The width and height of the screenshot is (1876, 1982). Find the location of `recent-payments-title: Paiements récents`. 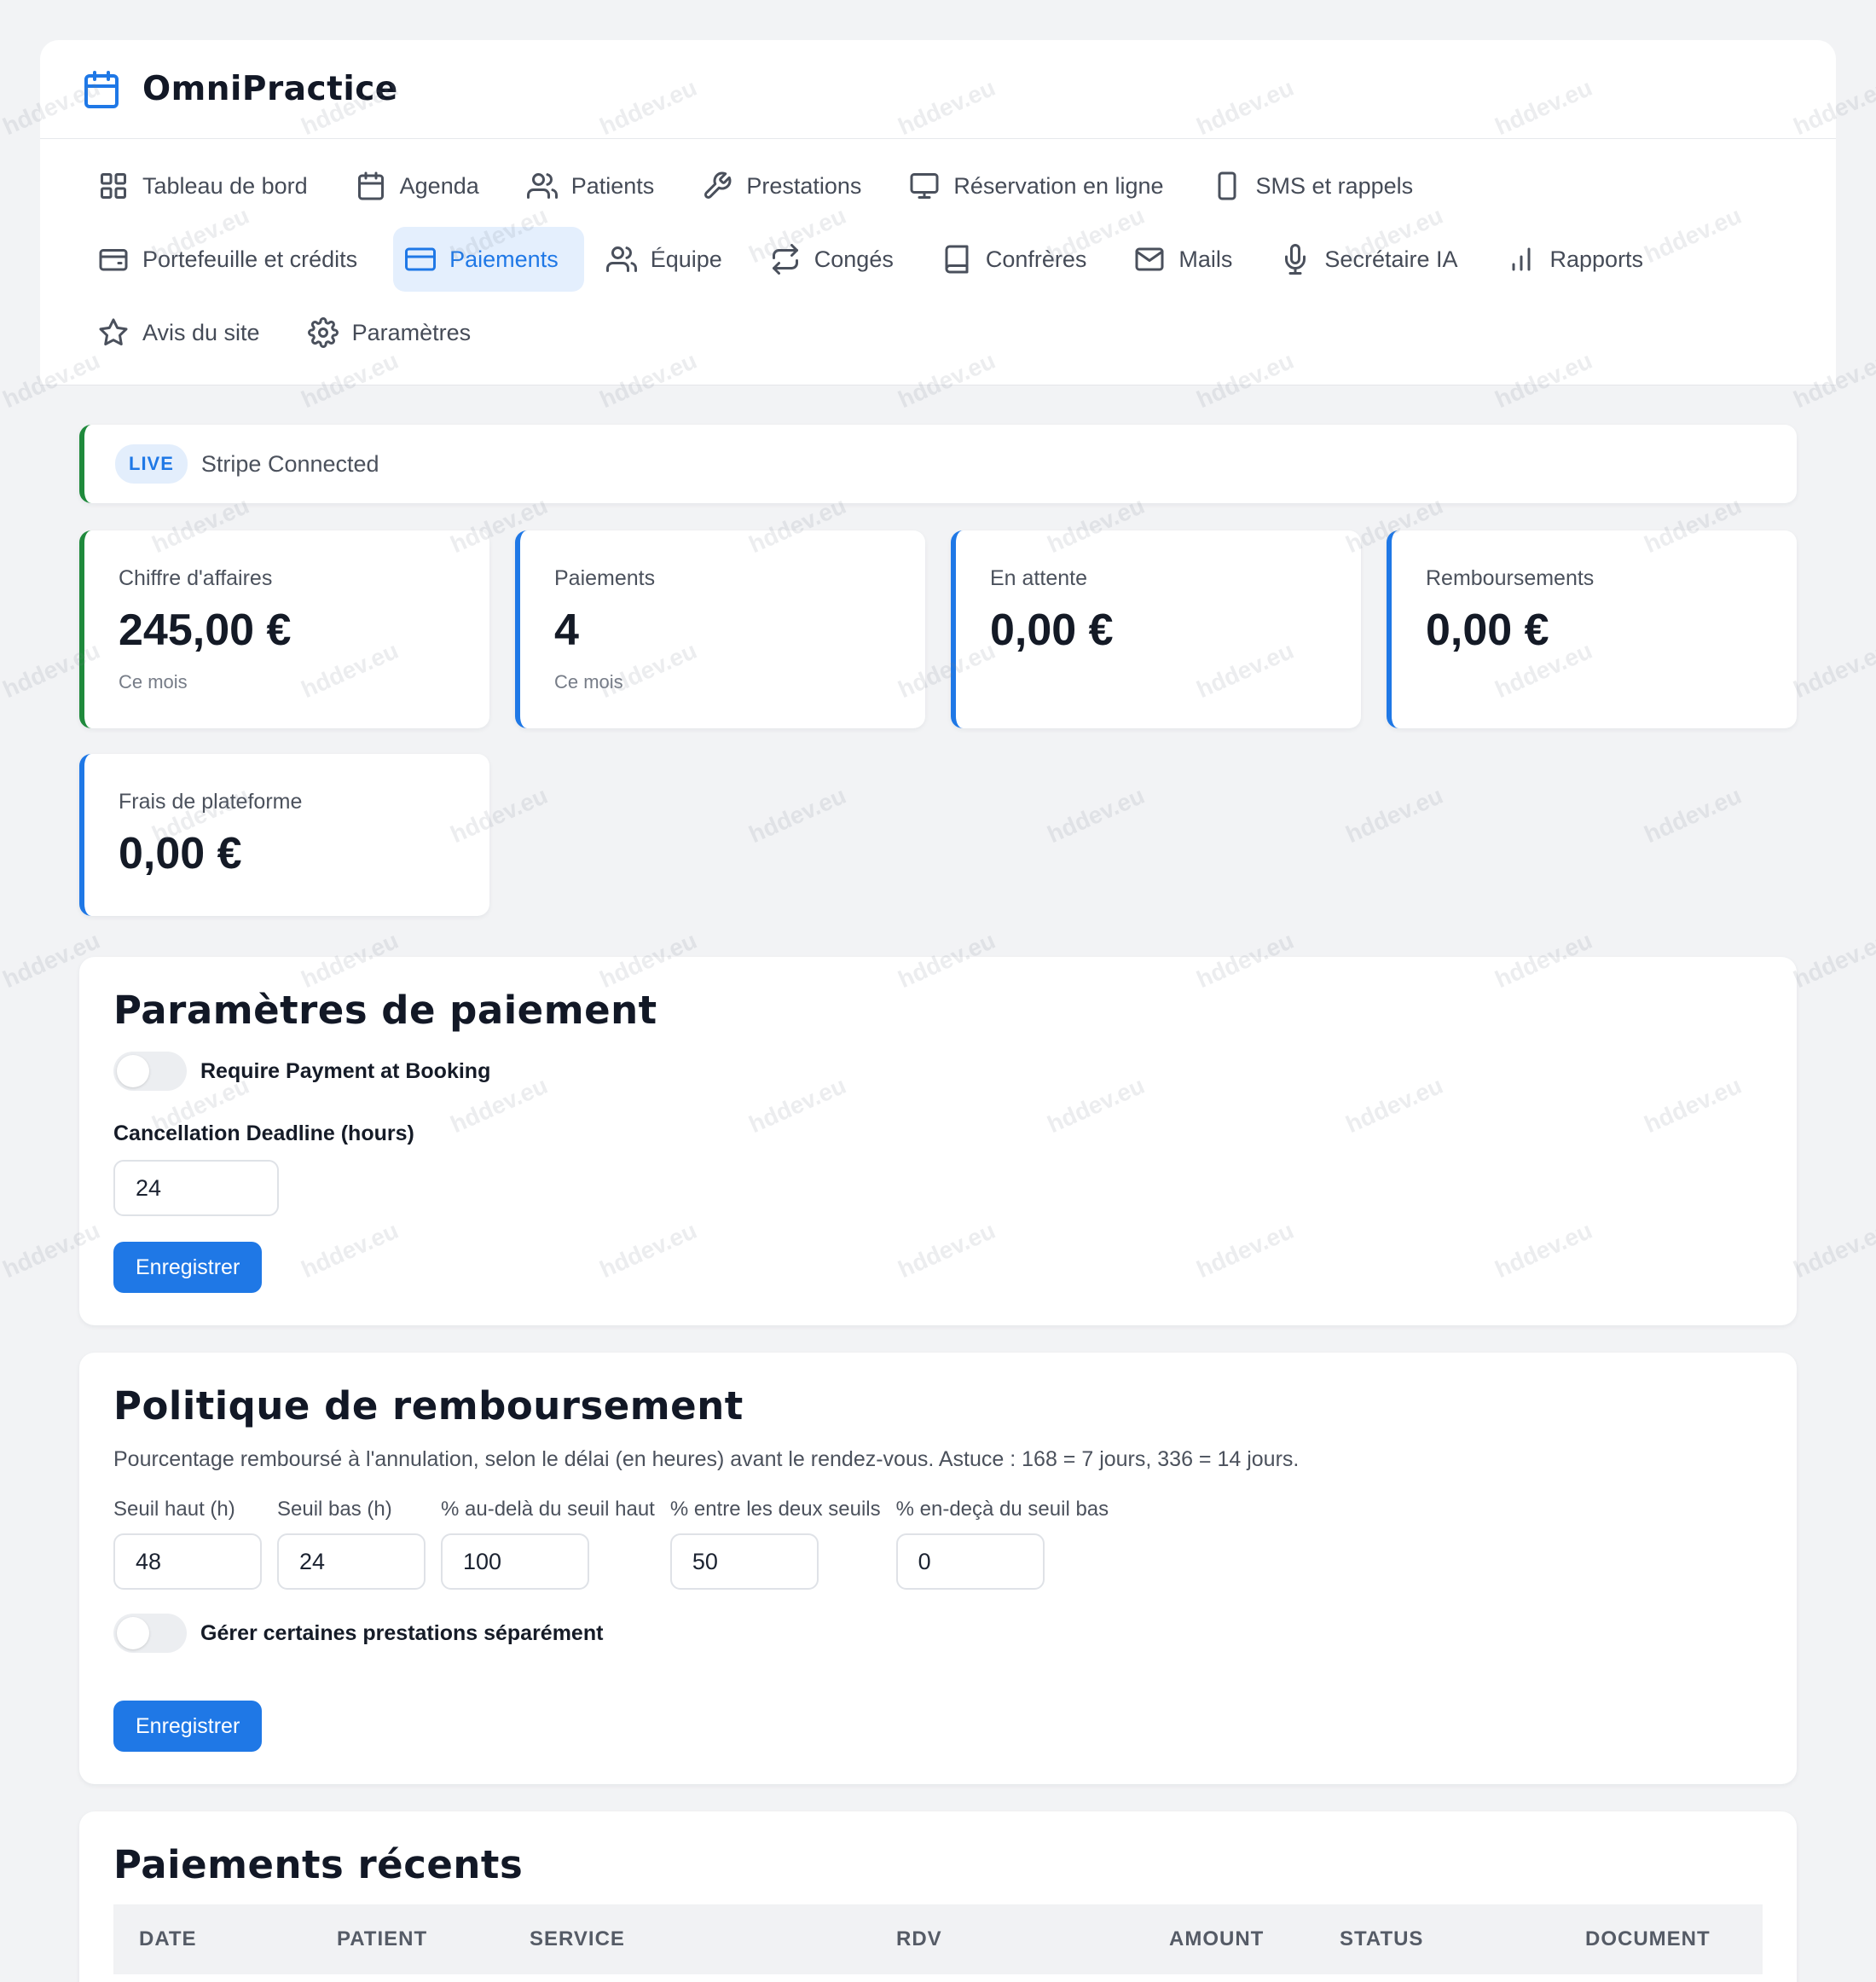

recent-payments-title: Paiements récents is located at coordinates (319, 1864).